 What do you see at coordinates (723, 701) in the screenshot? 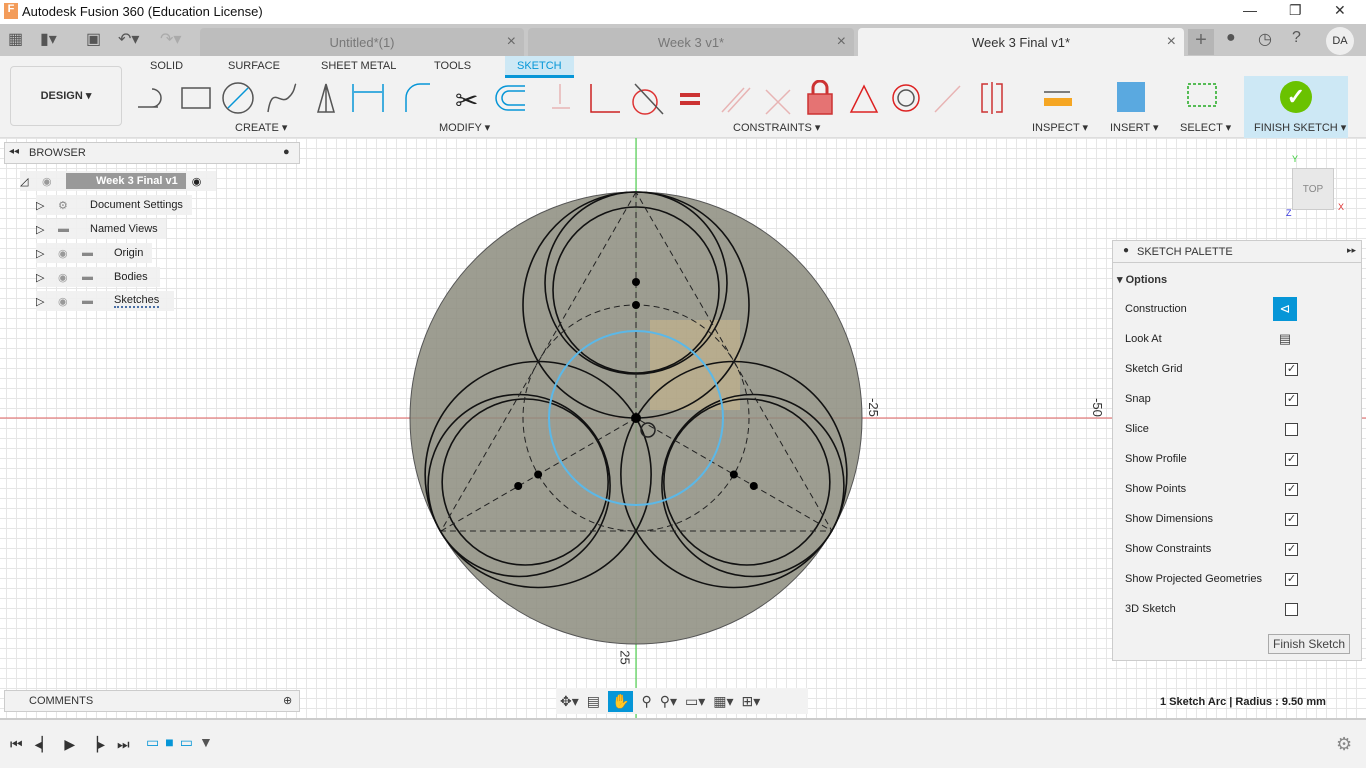
I see `grid-settings-icon: ▦▾` at bounding box center [723, 701].